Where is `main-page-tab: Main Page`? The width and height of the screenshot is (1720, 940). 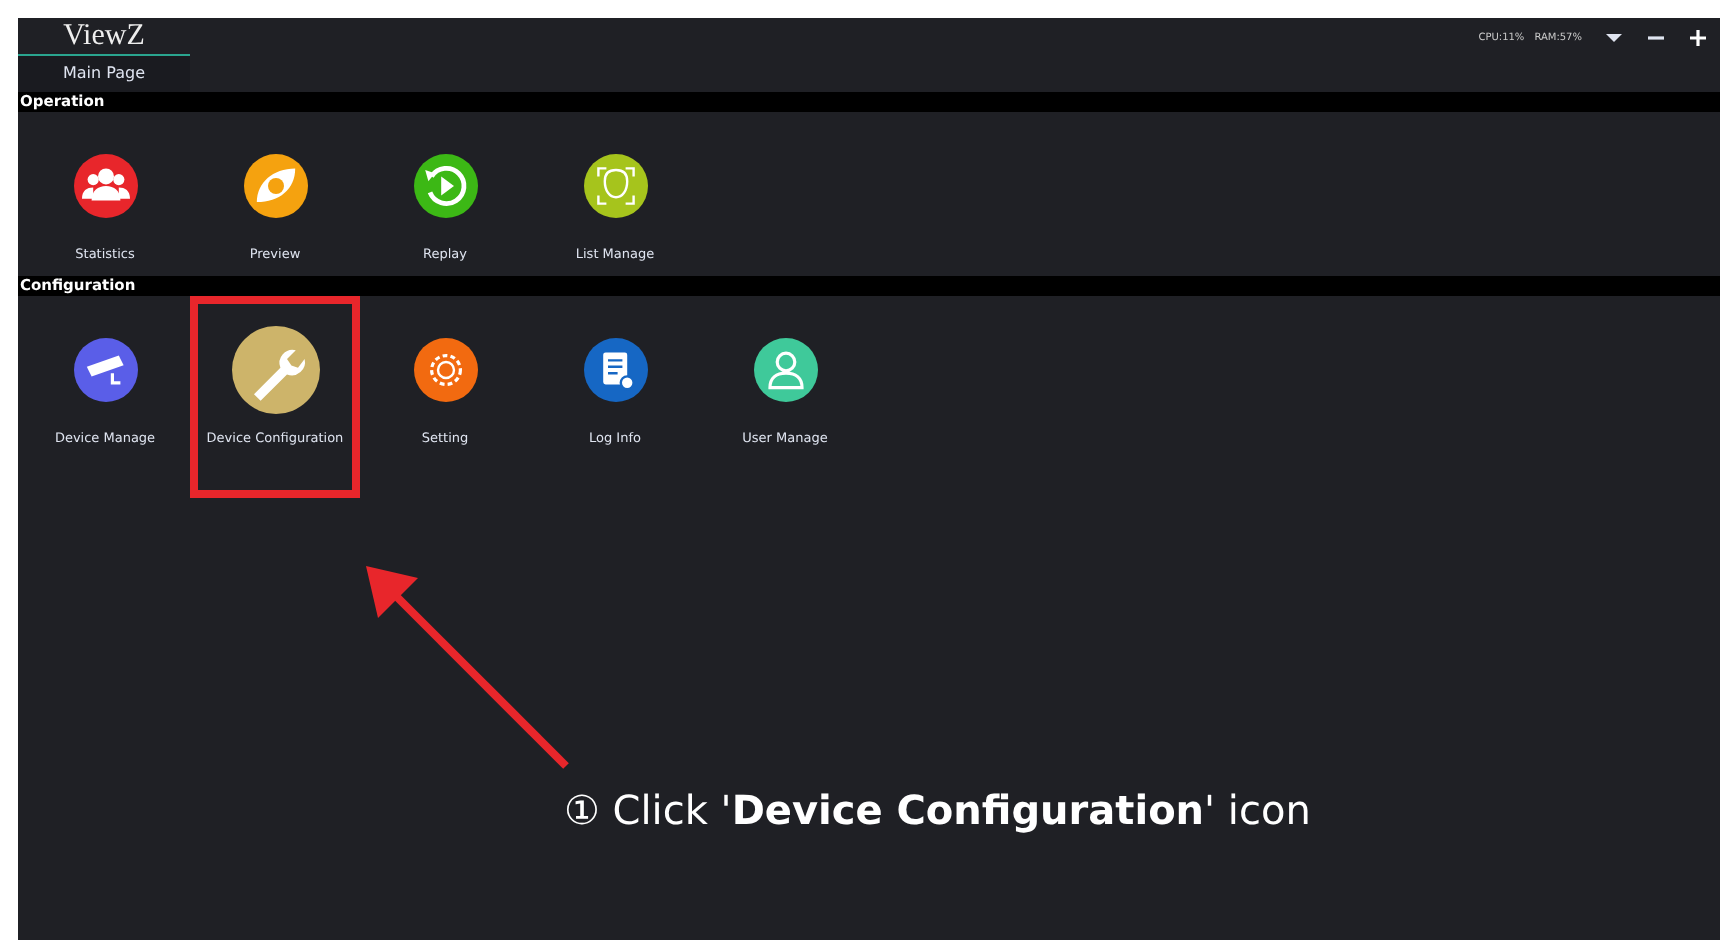 main-page-tab: Main Page is located at coordinates (104, 74).